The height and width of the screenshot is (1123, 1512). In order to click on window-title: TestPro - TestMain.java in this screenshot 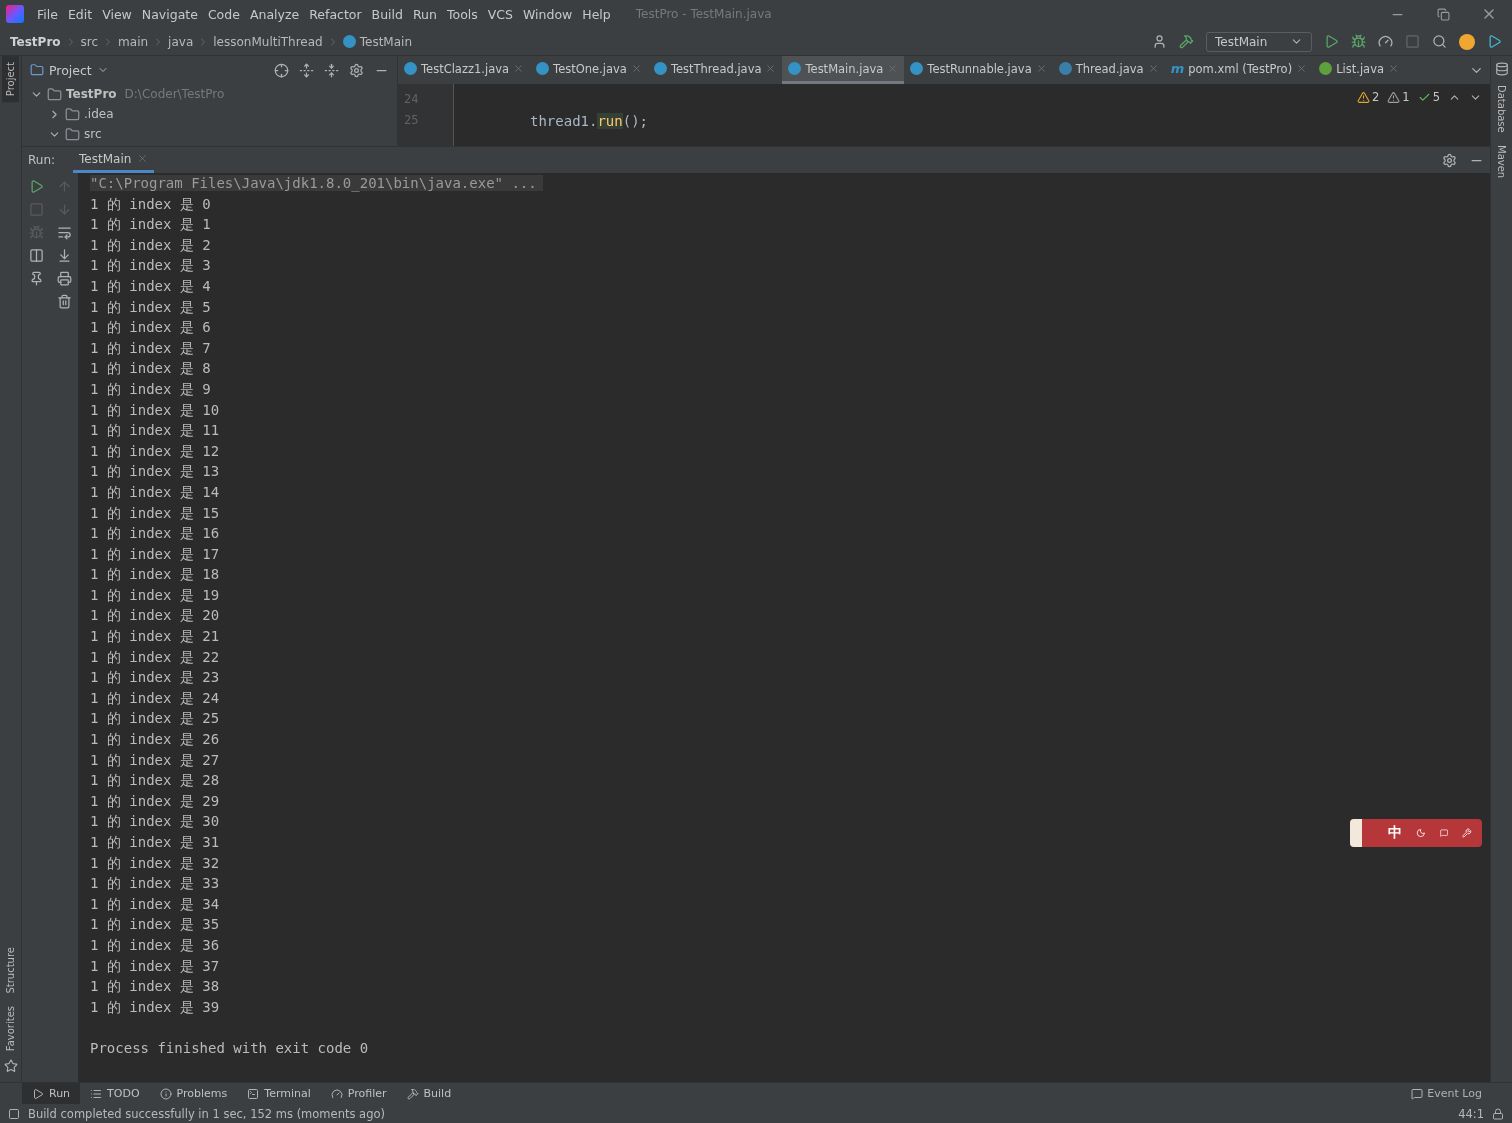, I will do `click(704, 14)`.